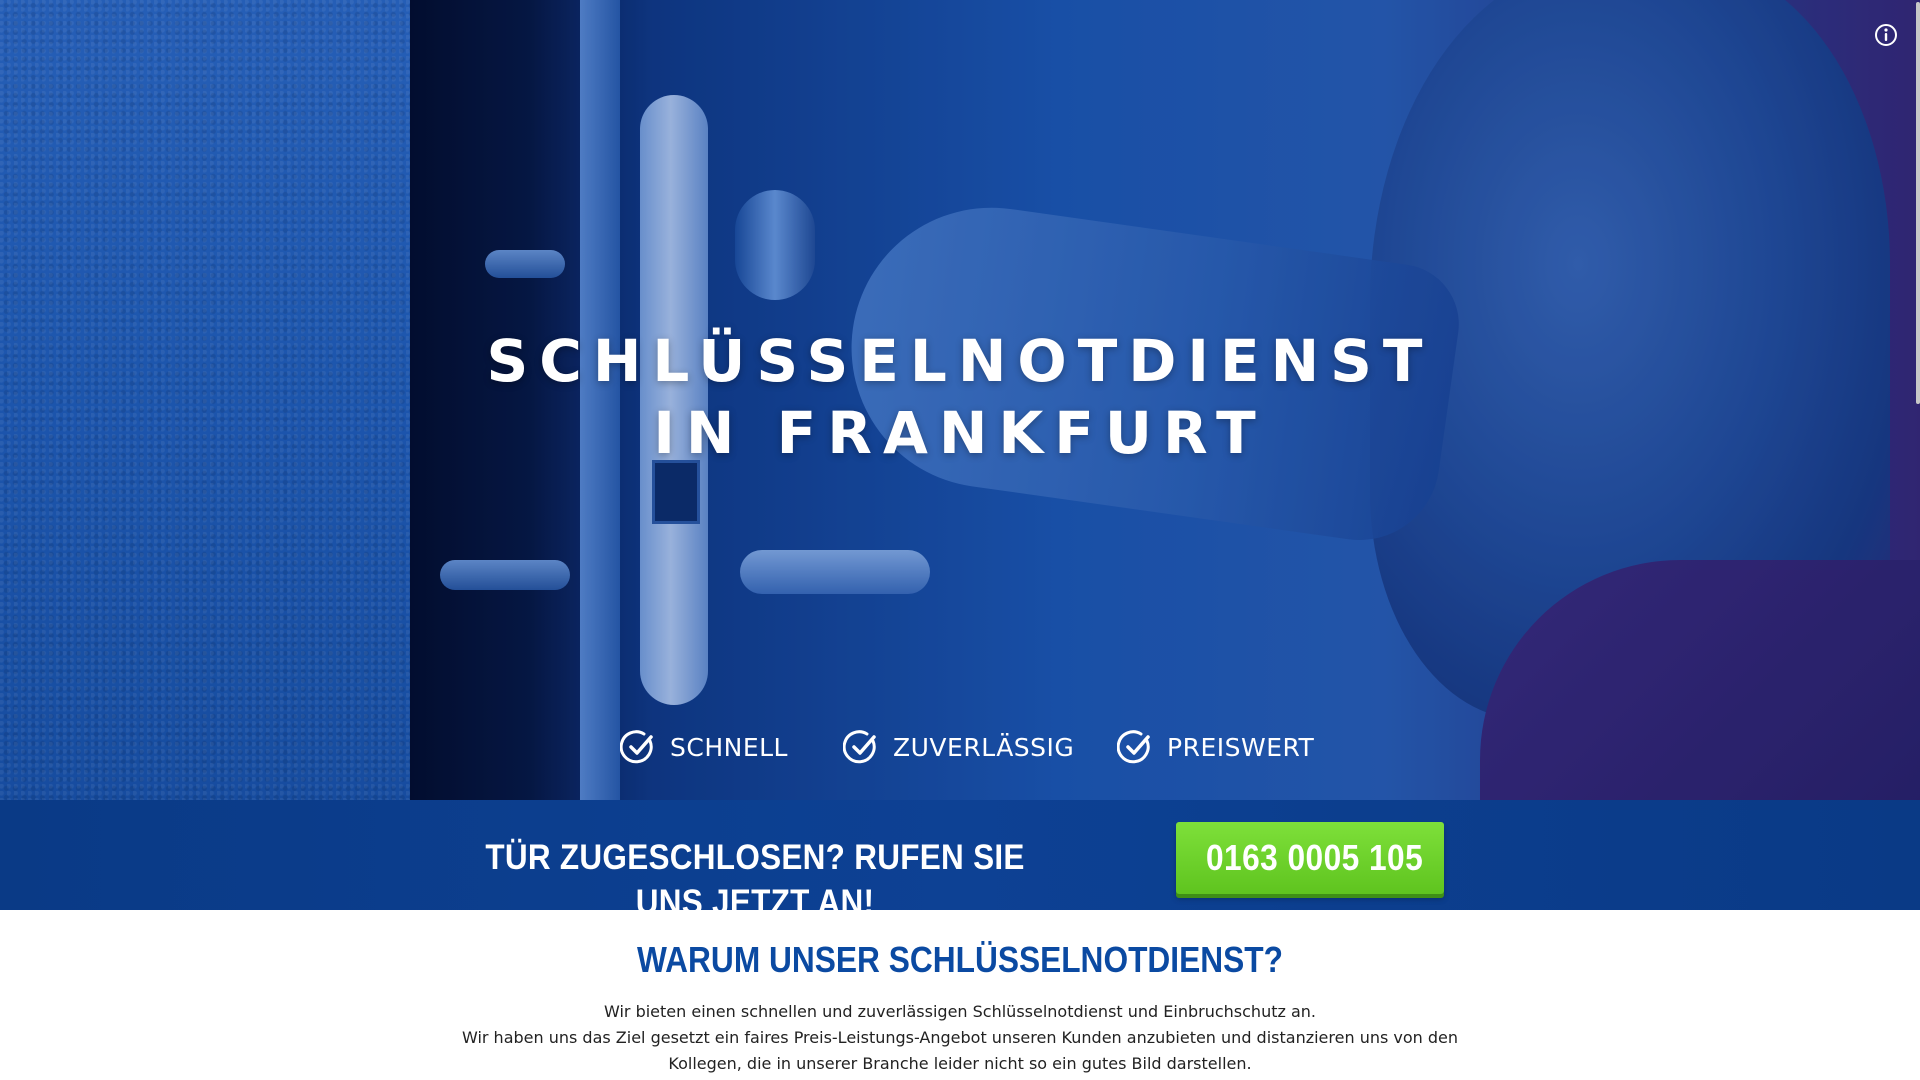 The height and width of the screenshot is (1080, 1920). Describe the element at coordinates (960, 397) in the screenshot. I see `hero-title: SCHLÜSSELNOTDIENST IN FRANKFURT` at that location.